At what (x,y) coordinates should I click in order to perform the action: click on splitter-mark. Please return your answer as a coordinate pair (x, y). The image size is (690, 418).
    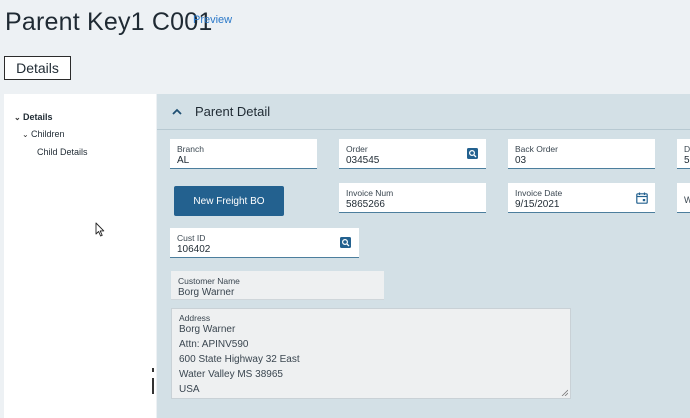
    Looking at the image, I should click on (153, 370).